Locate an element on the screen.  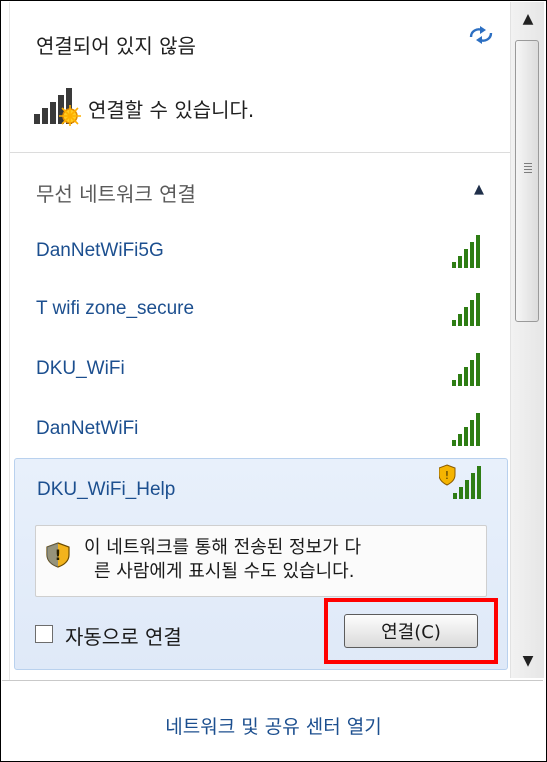
connect-button: 연결(C) is located at coordinates (411, 631).